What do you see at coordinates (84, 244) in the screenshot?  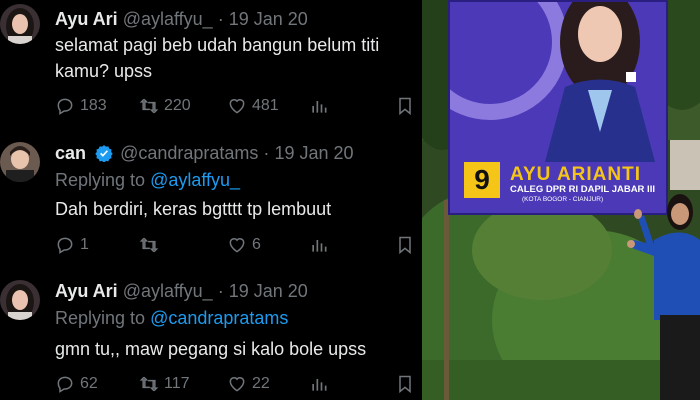 I see `reply-count: 1` at bounding box center [84, 244].